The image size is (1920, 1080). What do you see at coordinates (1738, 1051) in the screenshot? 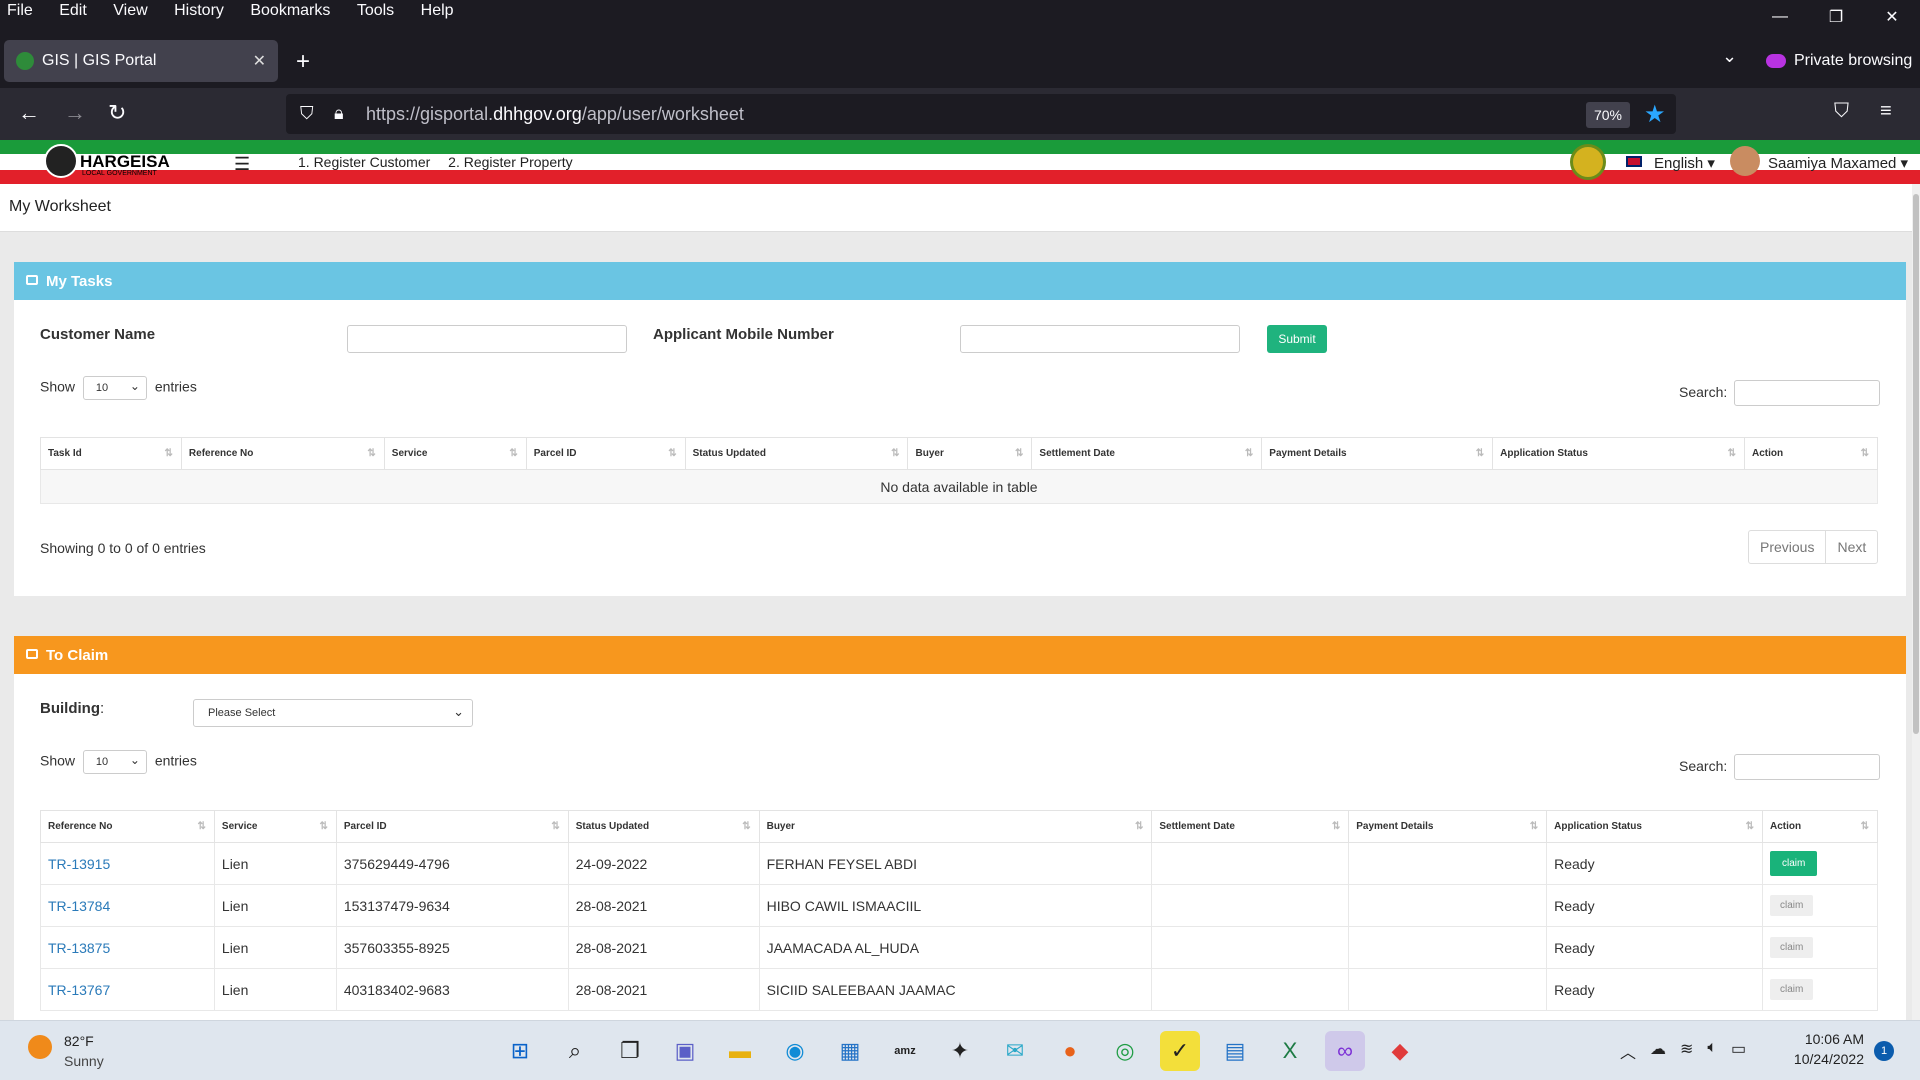
I see `battery-icon: ▭` at bounding box center [1738, 1051].